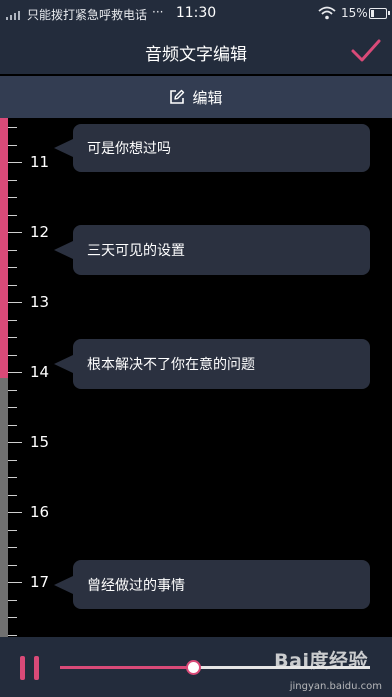 The image size is (392, 697). Describe the element at coordinates (40, 372) in the screenshot. I see `ruler-label: 14` at that location.